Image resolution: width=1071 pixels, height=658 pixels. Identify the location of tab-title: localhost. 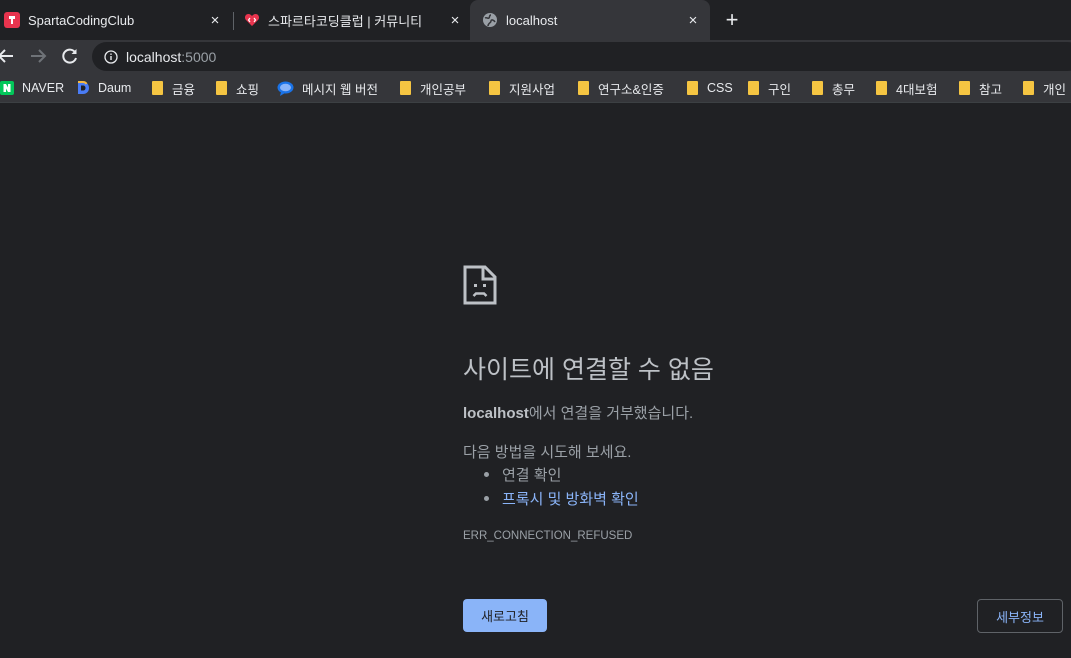
(532, 20).